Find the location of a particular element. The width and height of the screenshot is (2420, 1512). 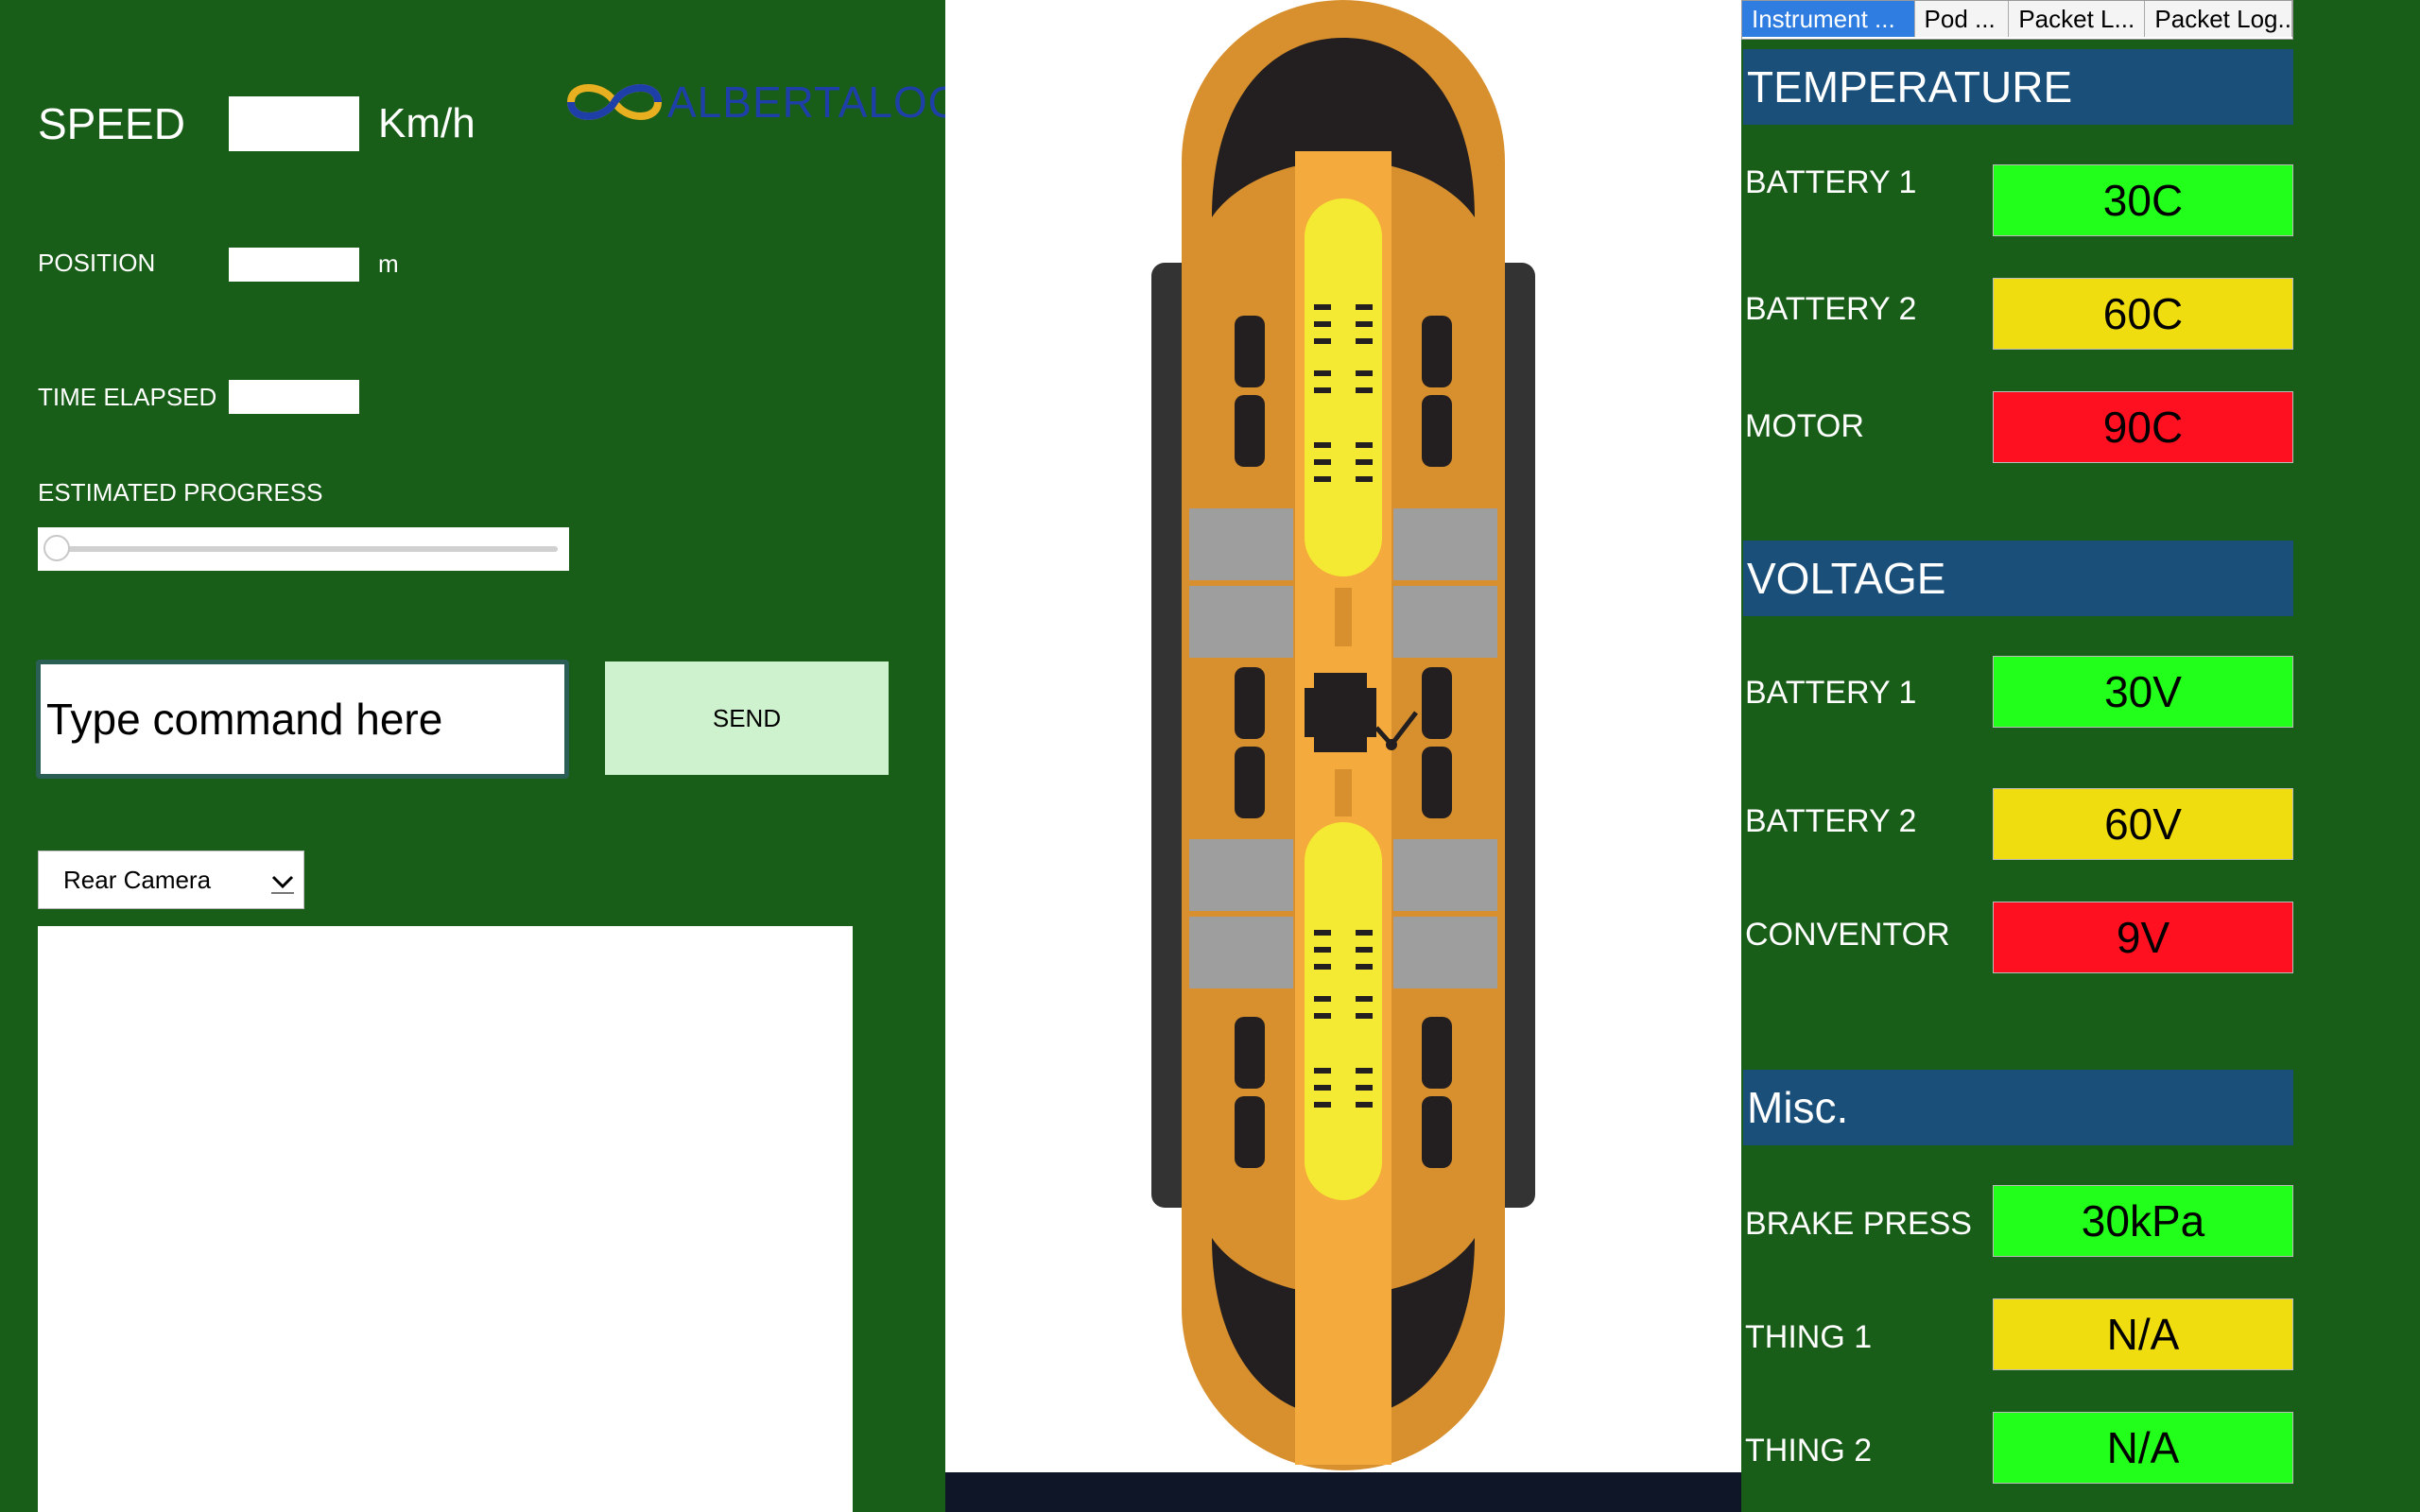

camera-select-value: Rear Camera is located at coordinates (137, 879).